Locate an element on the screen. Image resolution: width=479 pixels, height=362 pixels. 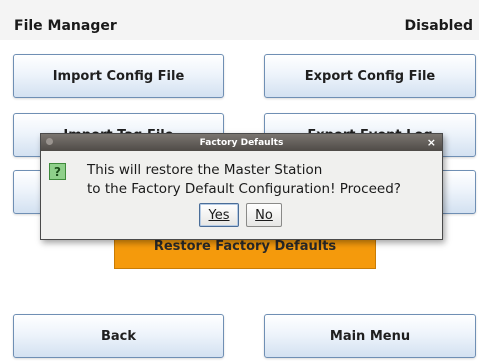
yes-button-label: Yes is located at coordinates (219, 215).